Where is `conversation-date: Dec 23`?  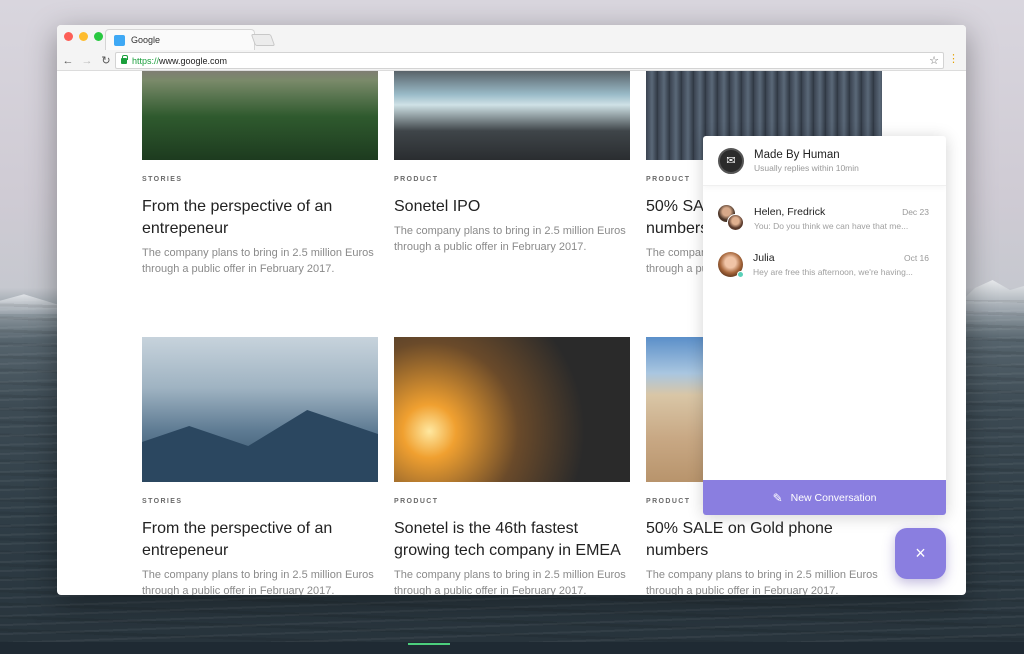
conversation-date: Dec 23 is located at coordinates (915, 211).